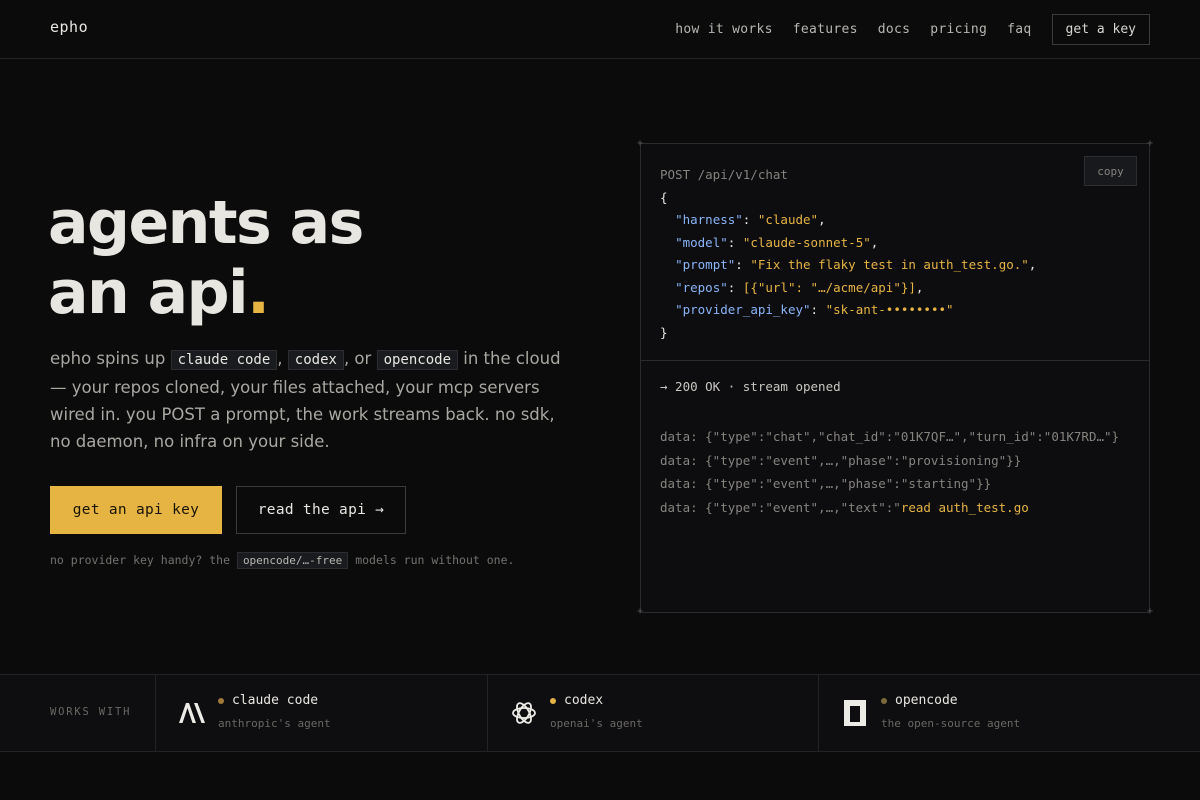  I want to click on code-chip-codex: codex, so click(315, 360).